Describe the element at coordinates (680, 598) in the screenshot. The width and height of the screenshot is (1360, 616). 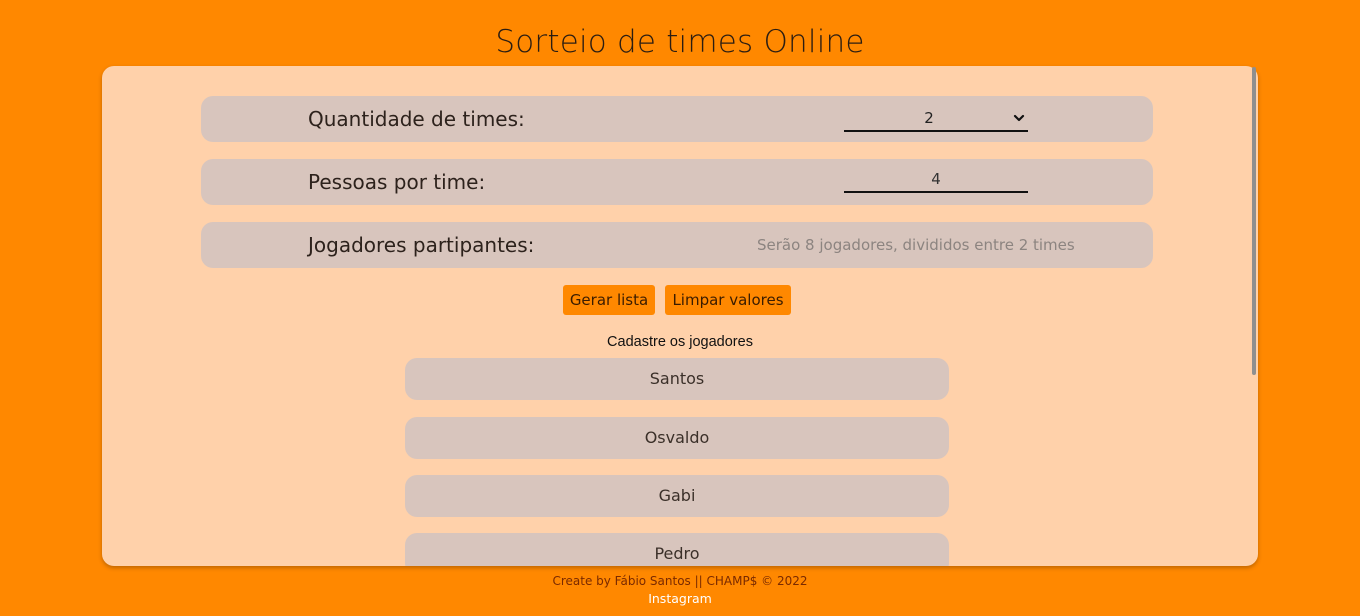
I see `instagram-link: Instagram` at that location.